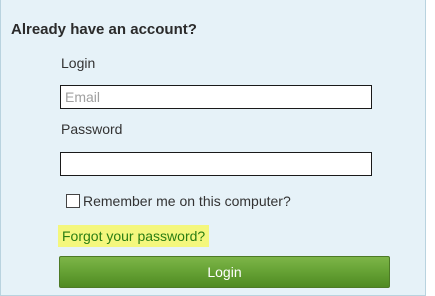 This screenshot has width=435, height=296. What do you see at coordinates (134, 236) in the screenshot?
I see `forgot-password-link: Forgot your password?` at bounding box center [134, 236].